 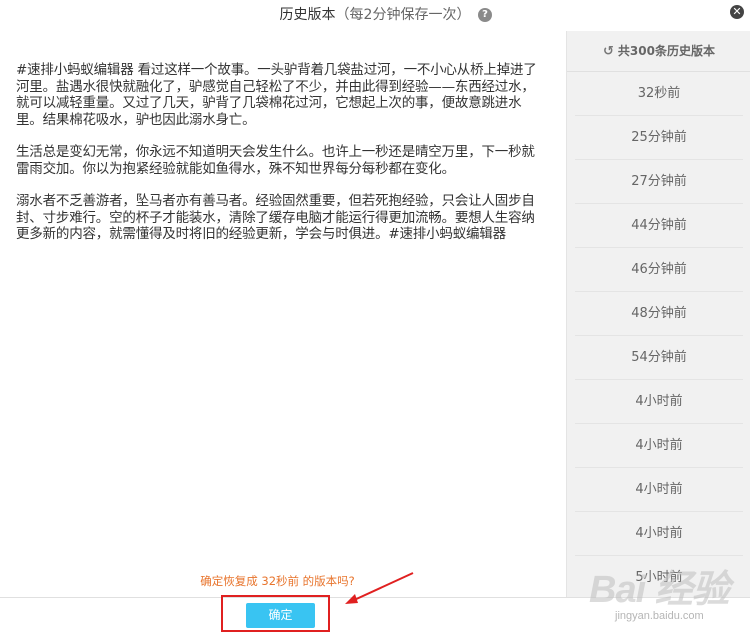 I want to click on question-icon: ?, so click(x=485, y=15).